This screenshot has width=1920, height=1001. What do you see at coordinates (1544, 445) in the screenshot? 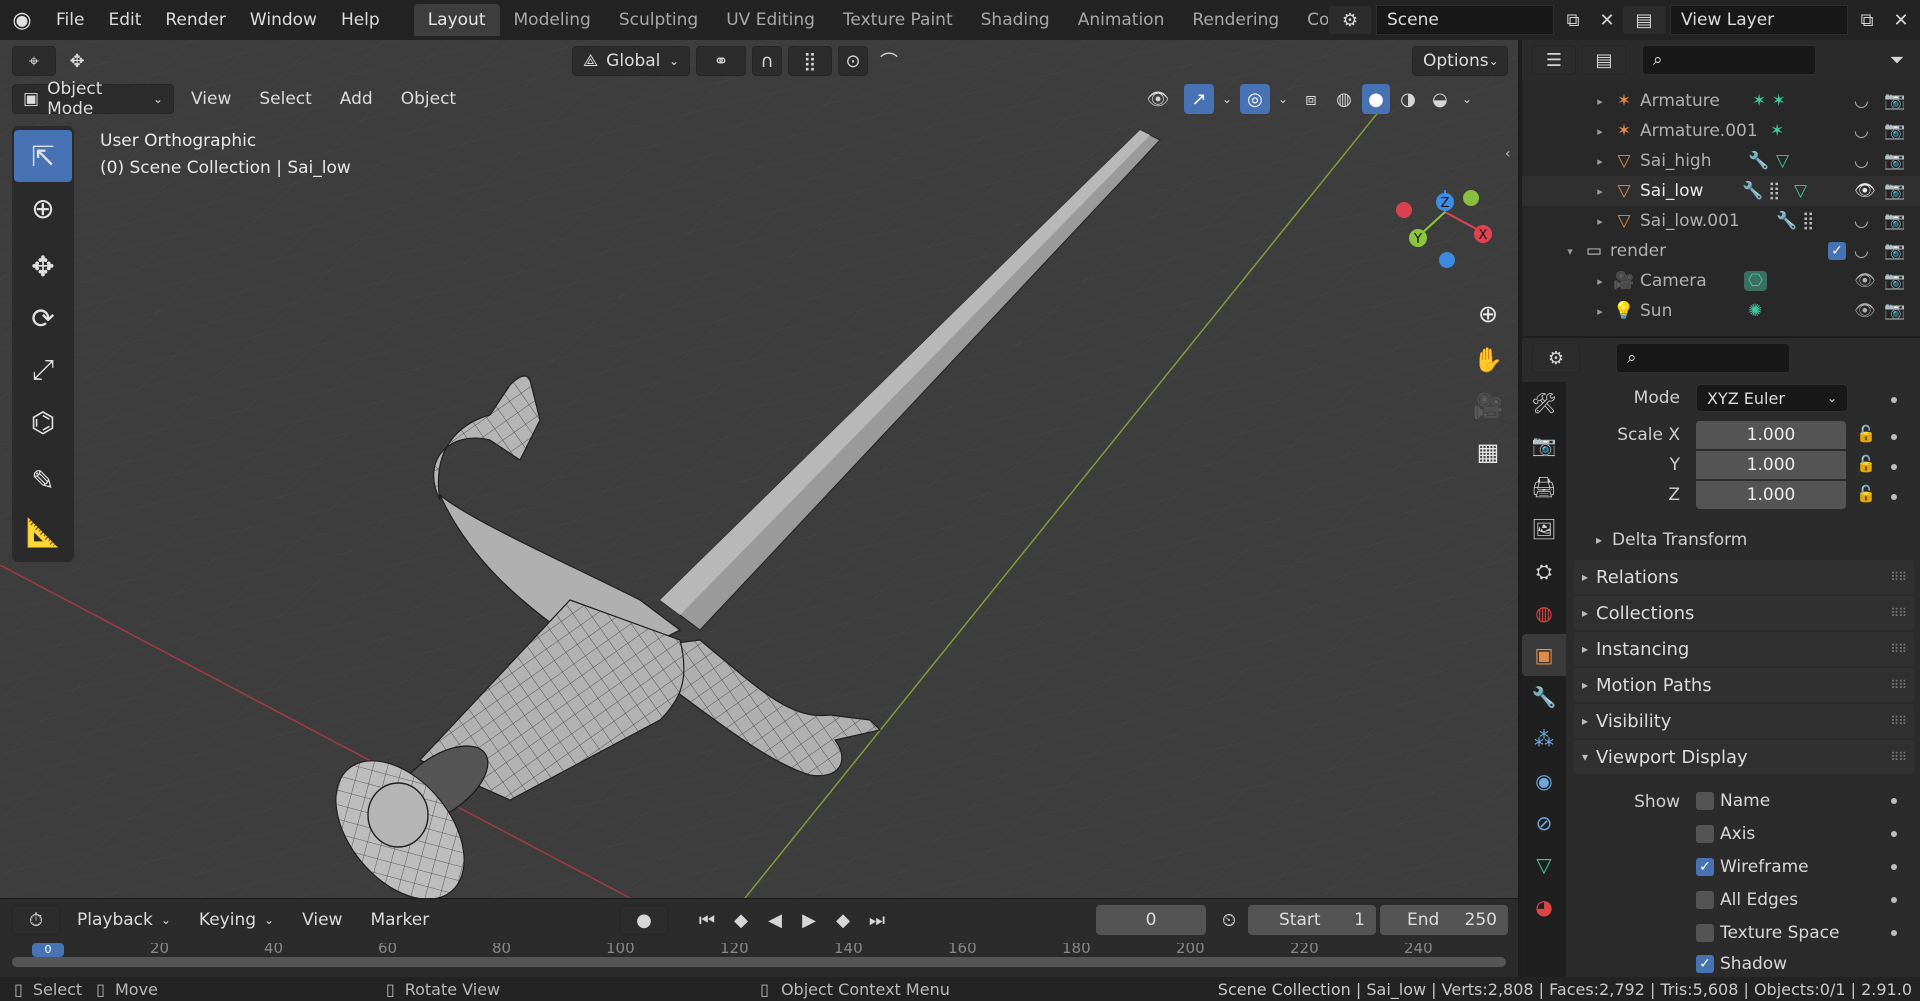
I see `render-tab-icon: 📷` at bounding box center [1544, 445].